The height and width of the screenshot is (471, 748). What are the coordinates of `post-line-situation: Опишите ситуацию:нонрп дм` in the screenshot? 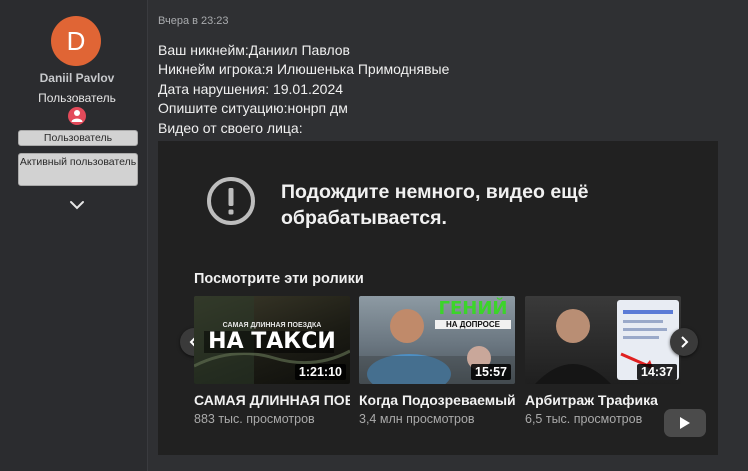 It's located at (253, 108).